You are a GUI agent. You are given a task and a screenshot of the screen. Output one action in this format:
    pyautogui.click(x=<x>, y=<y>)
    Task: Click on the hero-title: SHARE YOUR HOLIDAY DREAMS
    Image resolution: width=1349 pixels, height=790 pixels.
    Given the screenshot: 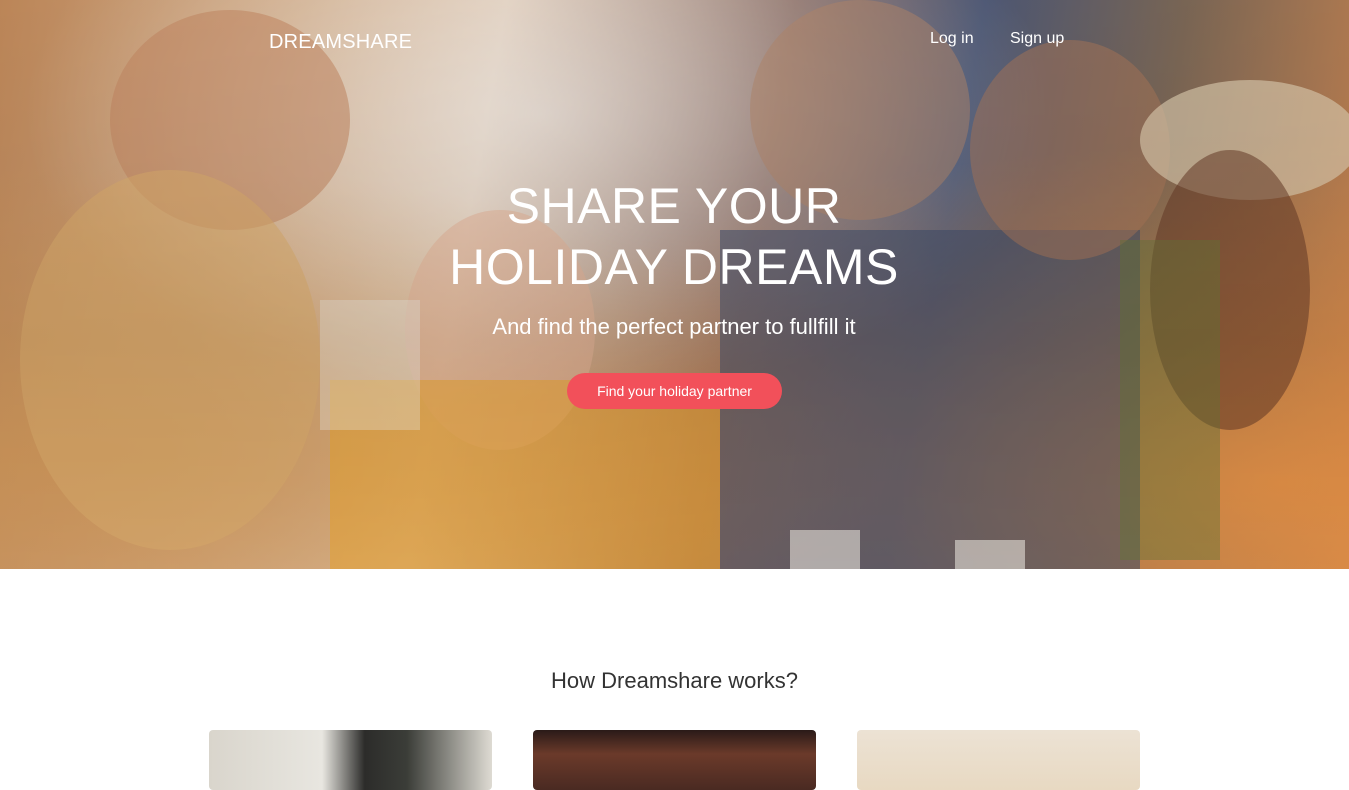 What is the action you would take?
    pyautogui.click(x=674, y=237)
    